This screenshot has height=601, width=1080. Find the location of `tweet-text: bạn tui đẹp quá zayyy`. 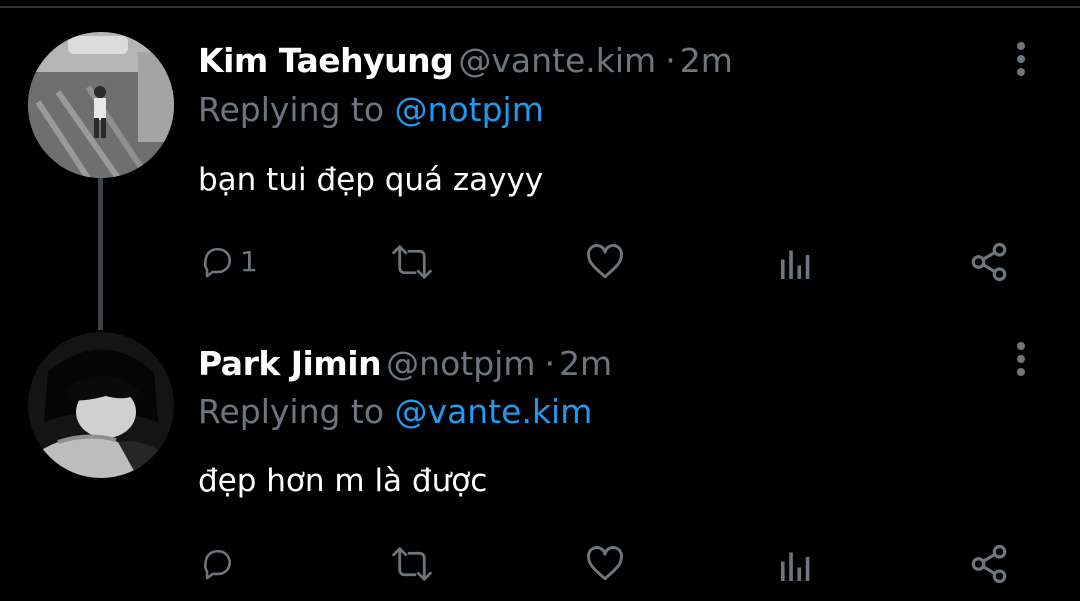

tweet-text: bạn tui đẹp quá zayyy is located at coordinates (371, 180).